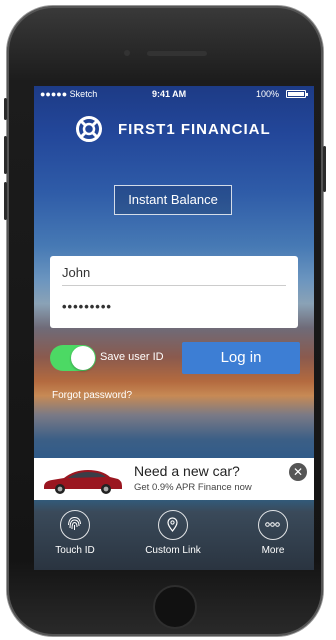 This screenshot has width=336, height=640. What do you see at coordinates (83, 482) in the screenshot?
I see `car-image-icon` at bounding box center [83, 482].